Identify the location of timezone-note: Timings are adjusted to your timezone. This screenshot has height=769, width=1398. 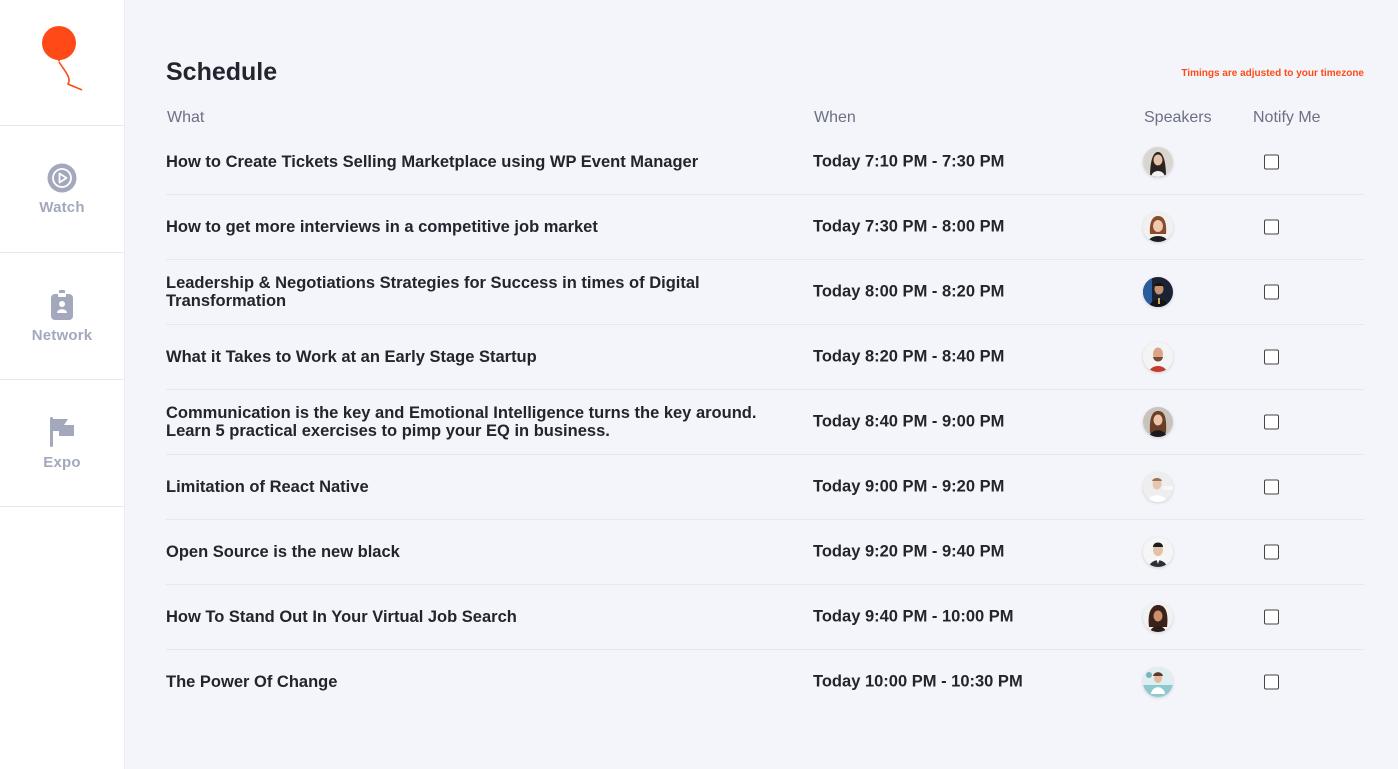
(1272, 73).